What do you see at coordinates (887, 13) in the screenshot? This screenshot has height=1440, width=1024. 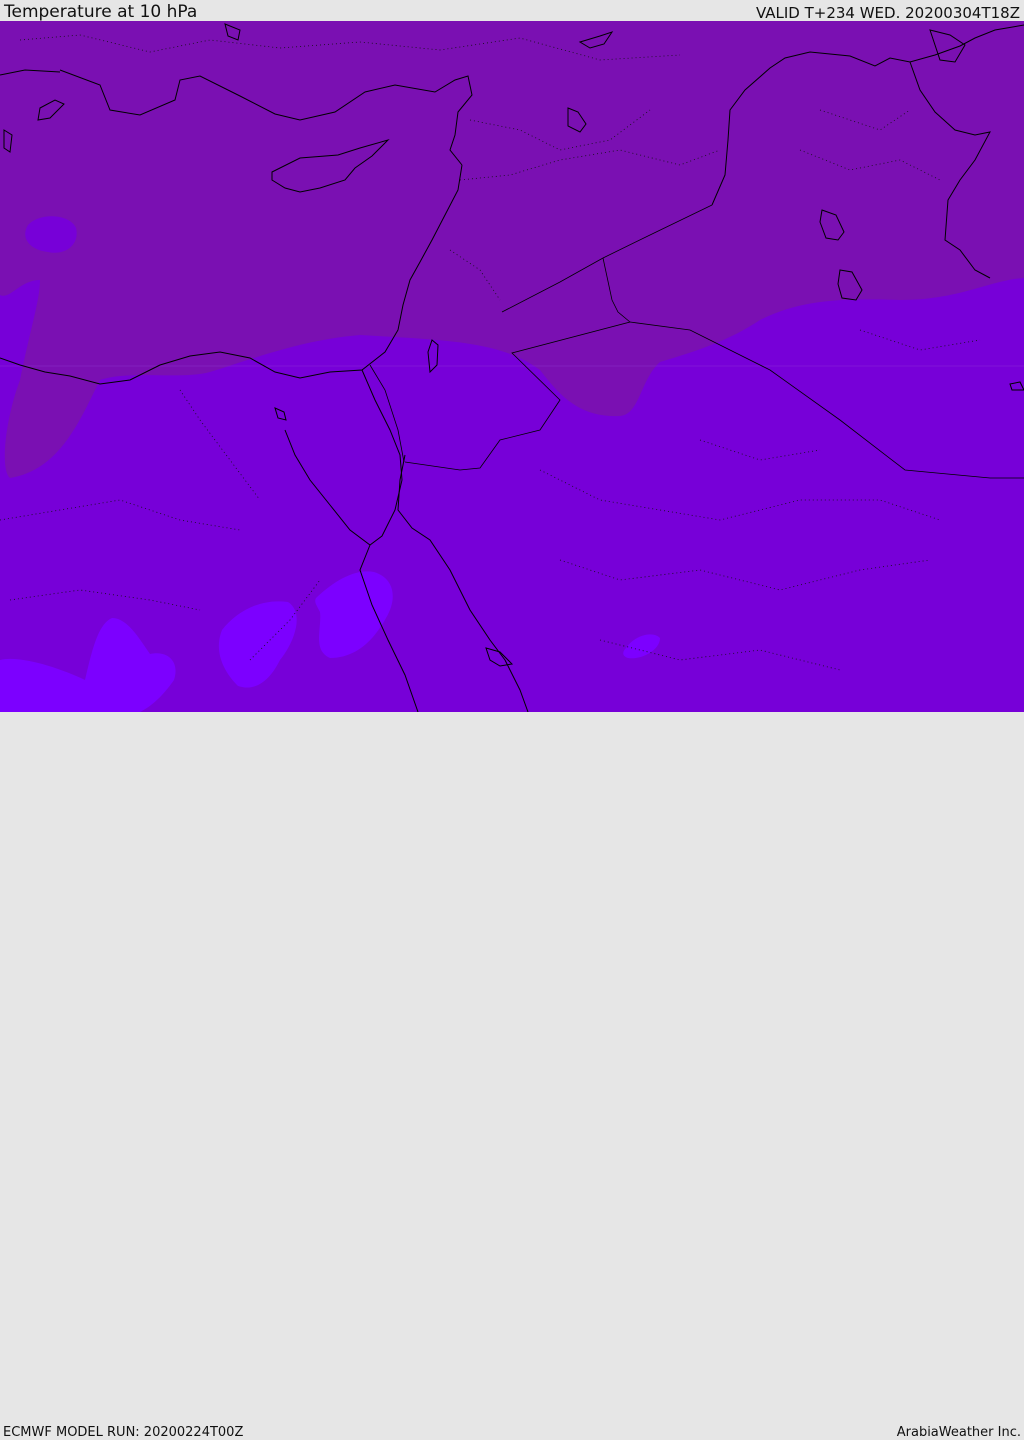 I see `valid-time: VALID T+234 WED. 20200304T18Z` at bounding box center [887, 13].